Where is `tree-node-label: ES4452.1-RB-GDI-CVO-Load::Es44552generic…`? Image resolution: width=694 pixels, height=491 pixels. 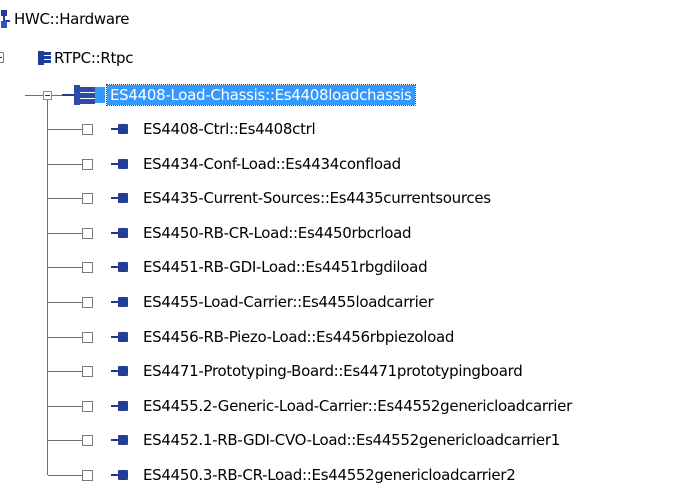
tree-node-label: ES4452.1-RB-GDI-CVO-Load::Es44552generic… is located at coordinates (351, 440).